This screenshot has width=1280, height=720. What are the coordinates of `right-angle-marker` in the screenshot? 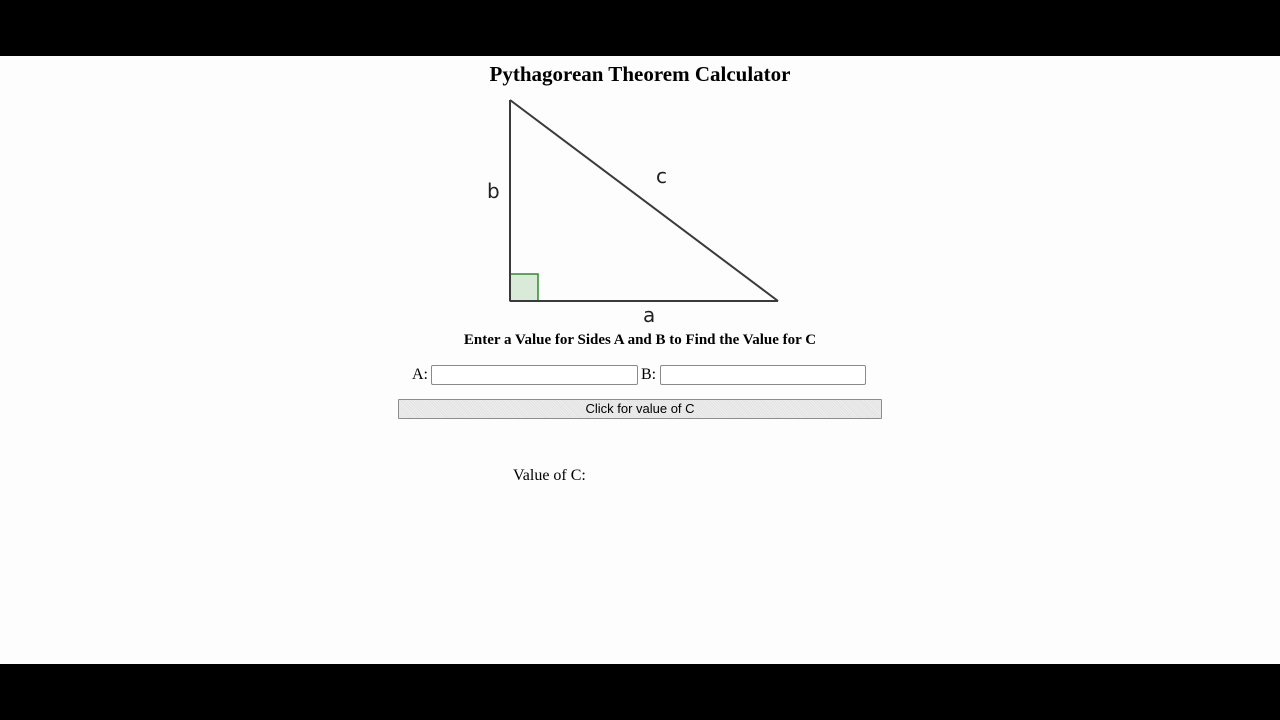 It's located at (524, 287).